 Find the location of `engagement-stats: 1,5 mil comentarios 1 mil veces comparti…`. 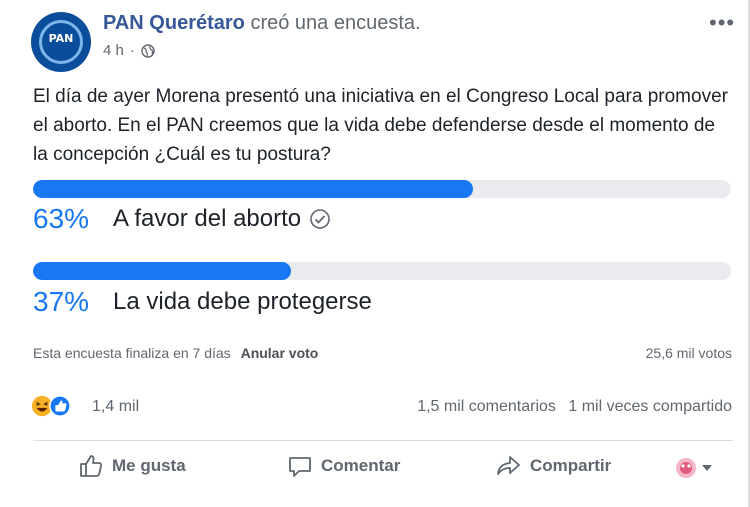

engagement-stats: 1,5 mil comentarios 1 mil veces comparti… is located at coordinates (574, 407).